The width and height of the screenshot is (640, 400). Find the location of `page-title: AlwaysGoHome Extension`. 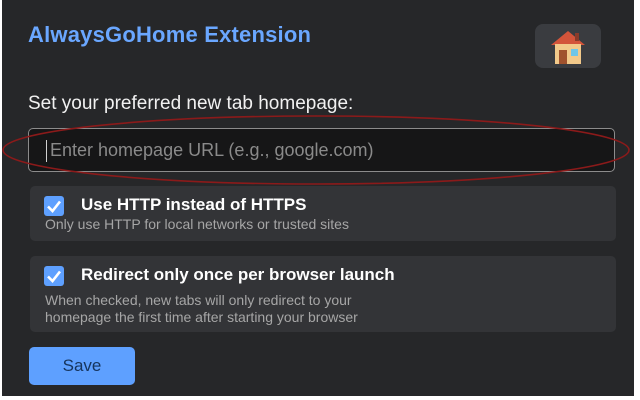

page-title: AlwaysGoHome Extension is located at coordinates (170, 34).